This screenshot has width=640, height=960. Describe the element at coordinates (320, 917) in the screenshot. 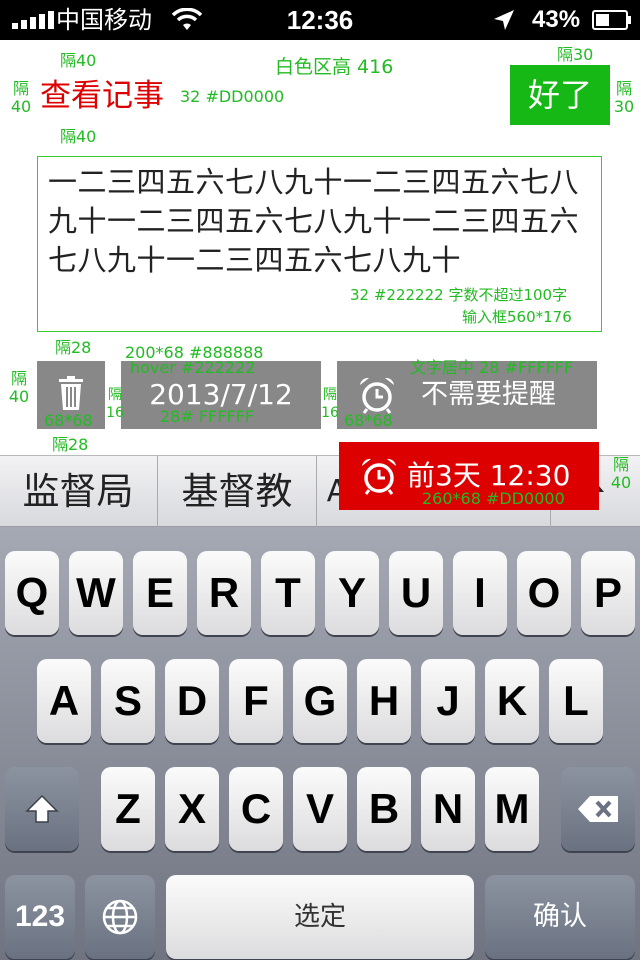

I see `space-key: 选定` at that location.